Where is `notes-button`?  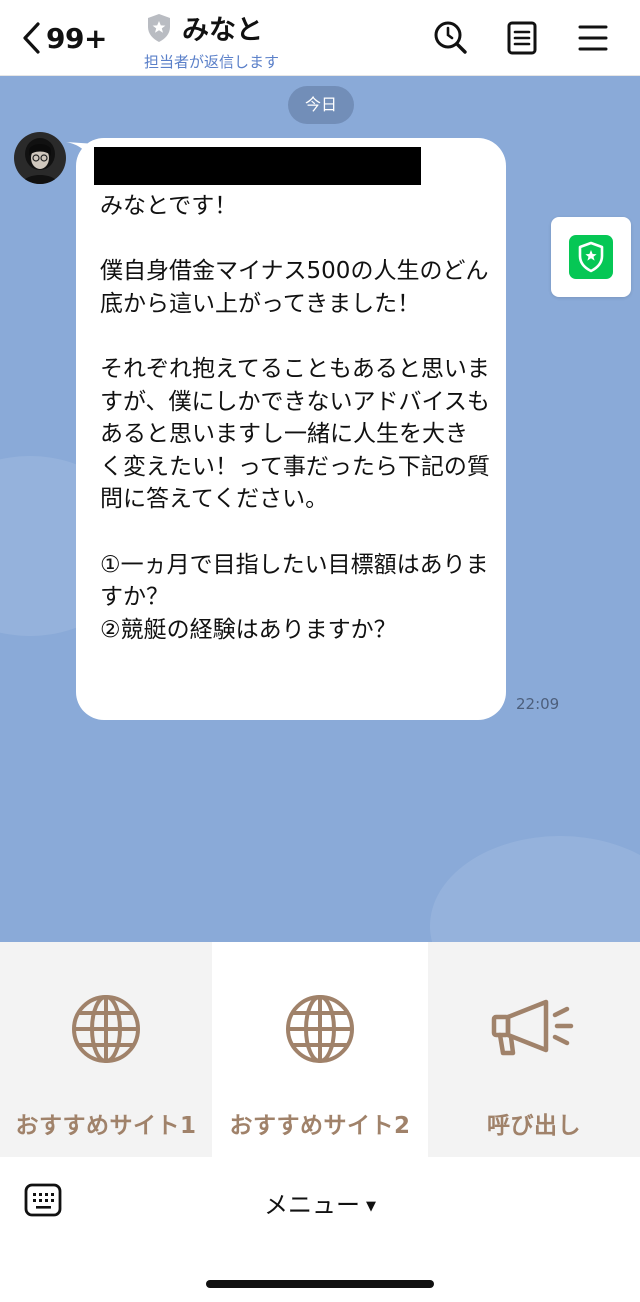 notes-button is located at coordinates (522, 38).